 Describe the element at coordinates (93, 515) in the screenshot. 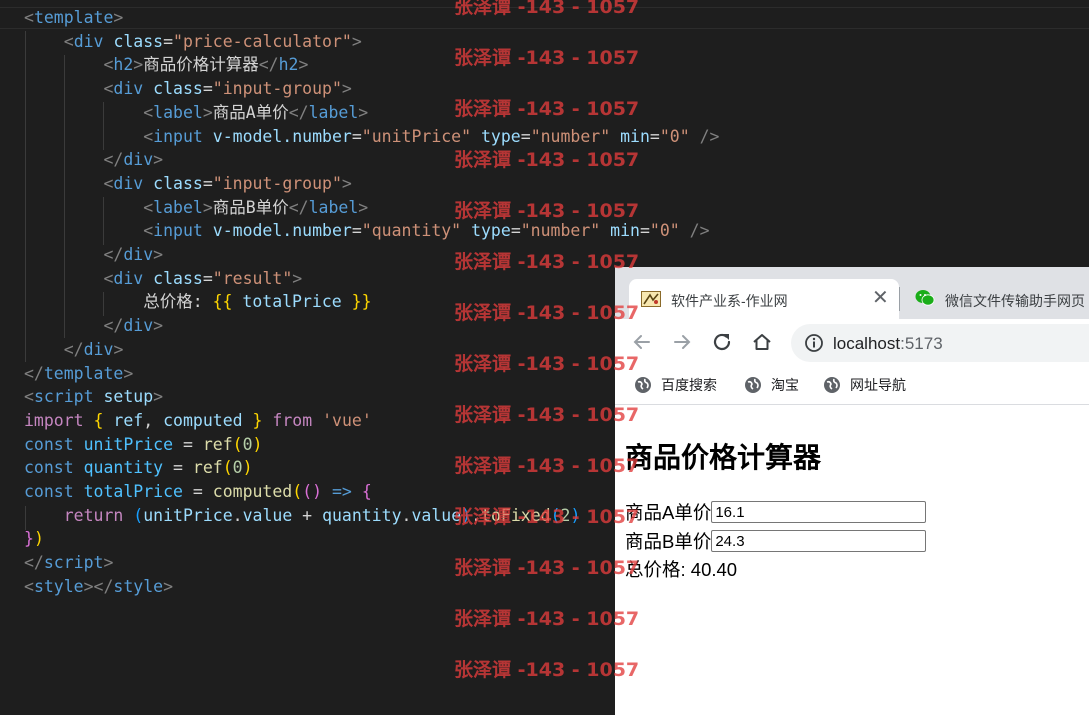

I see `code-token: return` at that location.